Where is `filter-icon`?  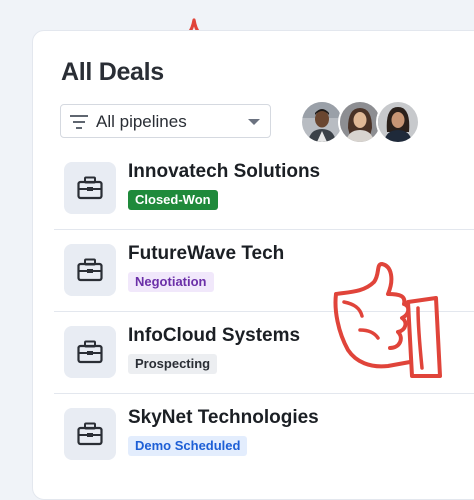
filter-icon is located at coordinates (79, 122).